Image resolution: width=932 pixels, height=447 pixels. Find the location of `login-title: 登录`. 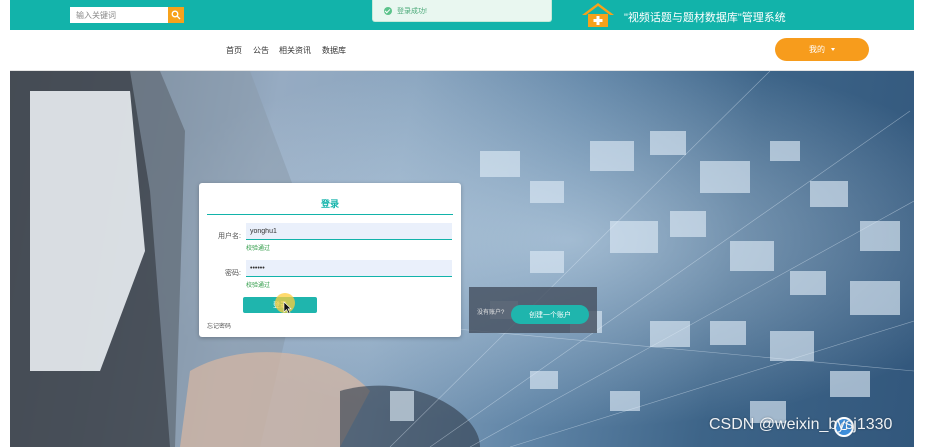

login-title: 登录 is located at coordinates (329, 204).